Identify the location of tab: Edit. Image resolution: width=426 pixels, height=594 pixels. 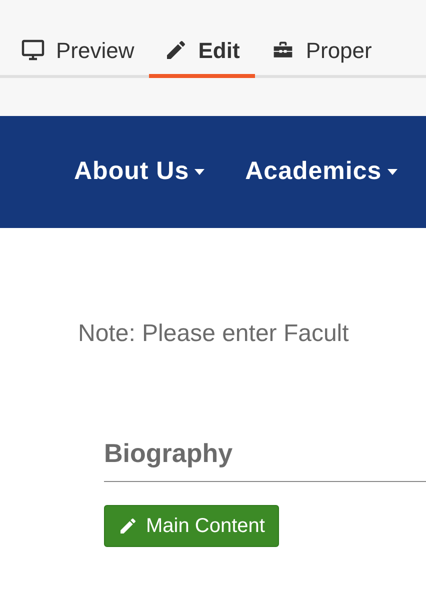
(202, 52).